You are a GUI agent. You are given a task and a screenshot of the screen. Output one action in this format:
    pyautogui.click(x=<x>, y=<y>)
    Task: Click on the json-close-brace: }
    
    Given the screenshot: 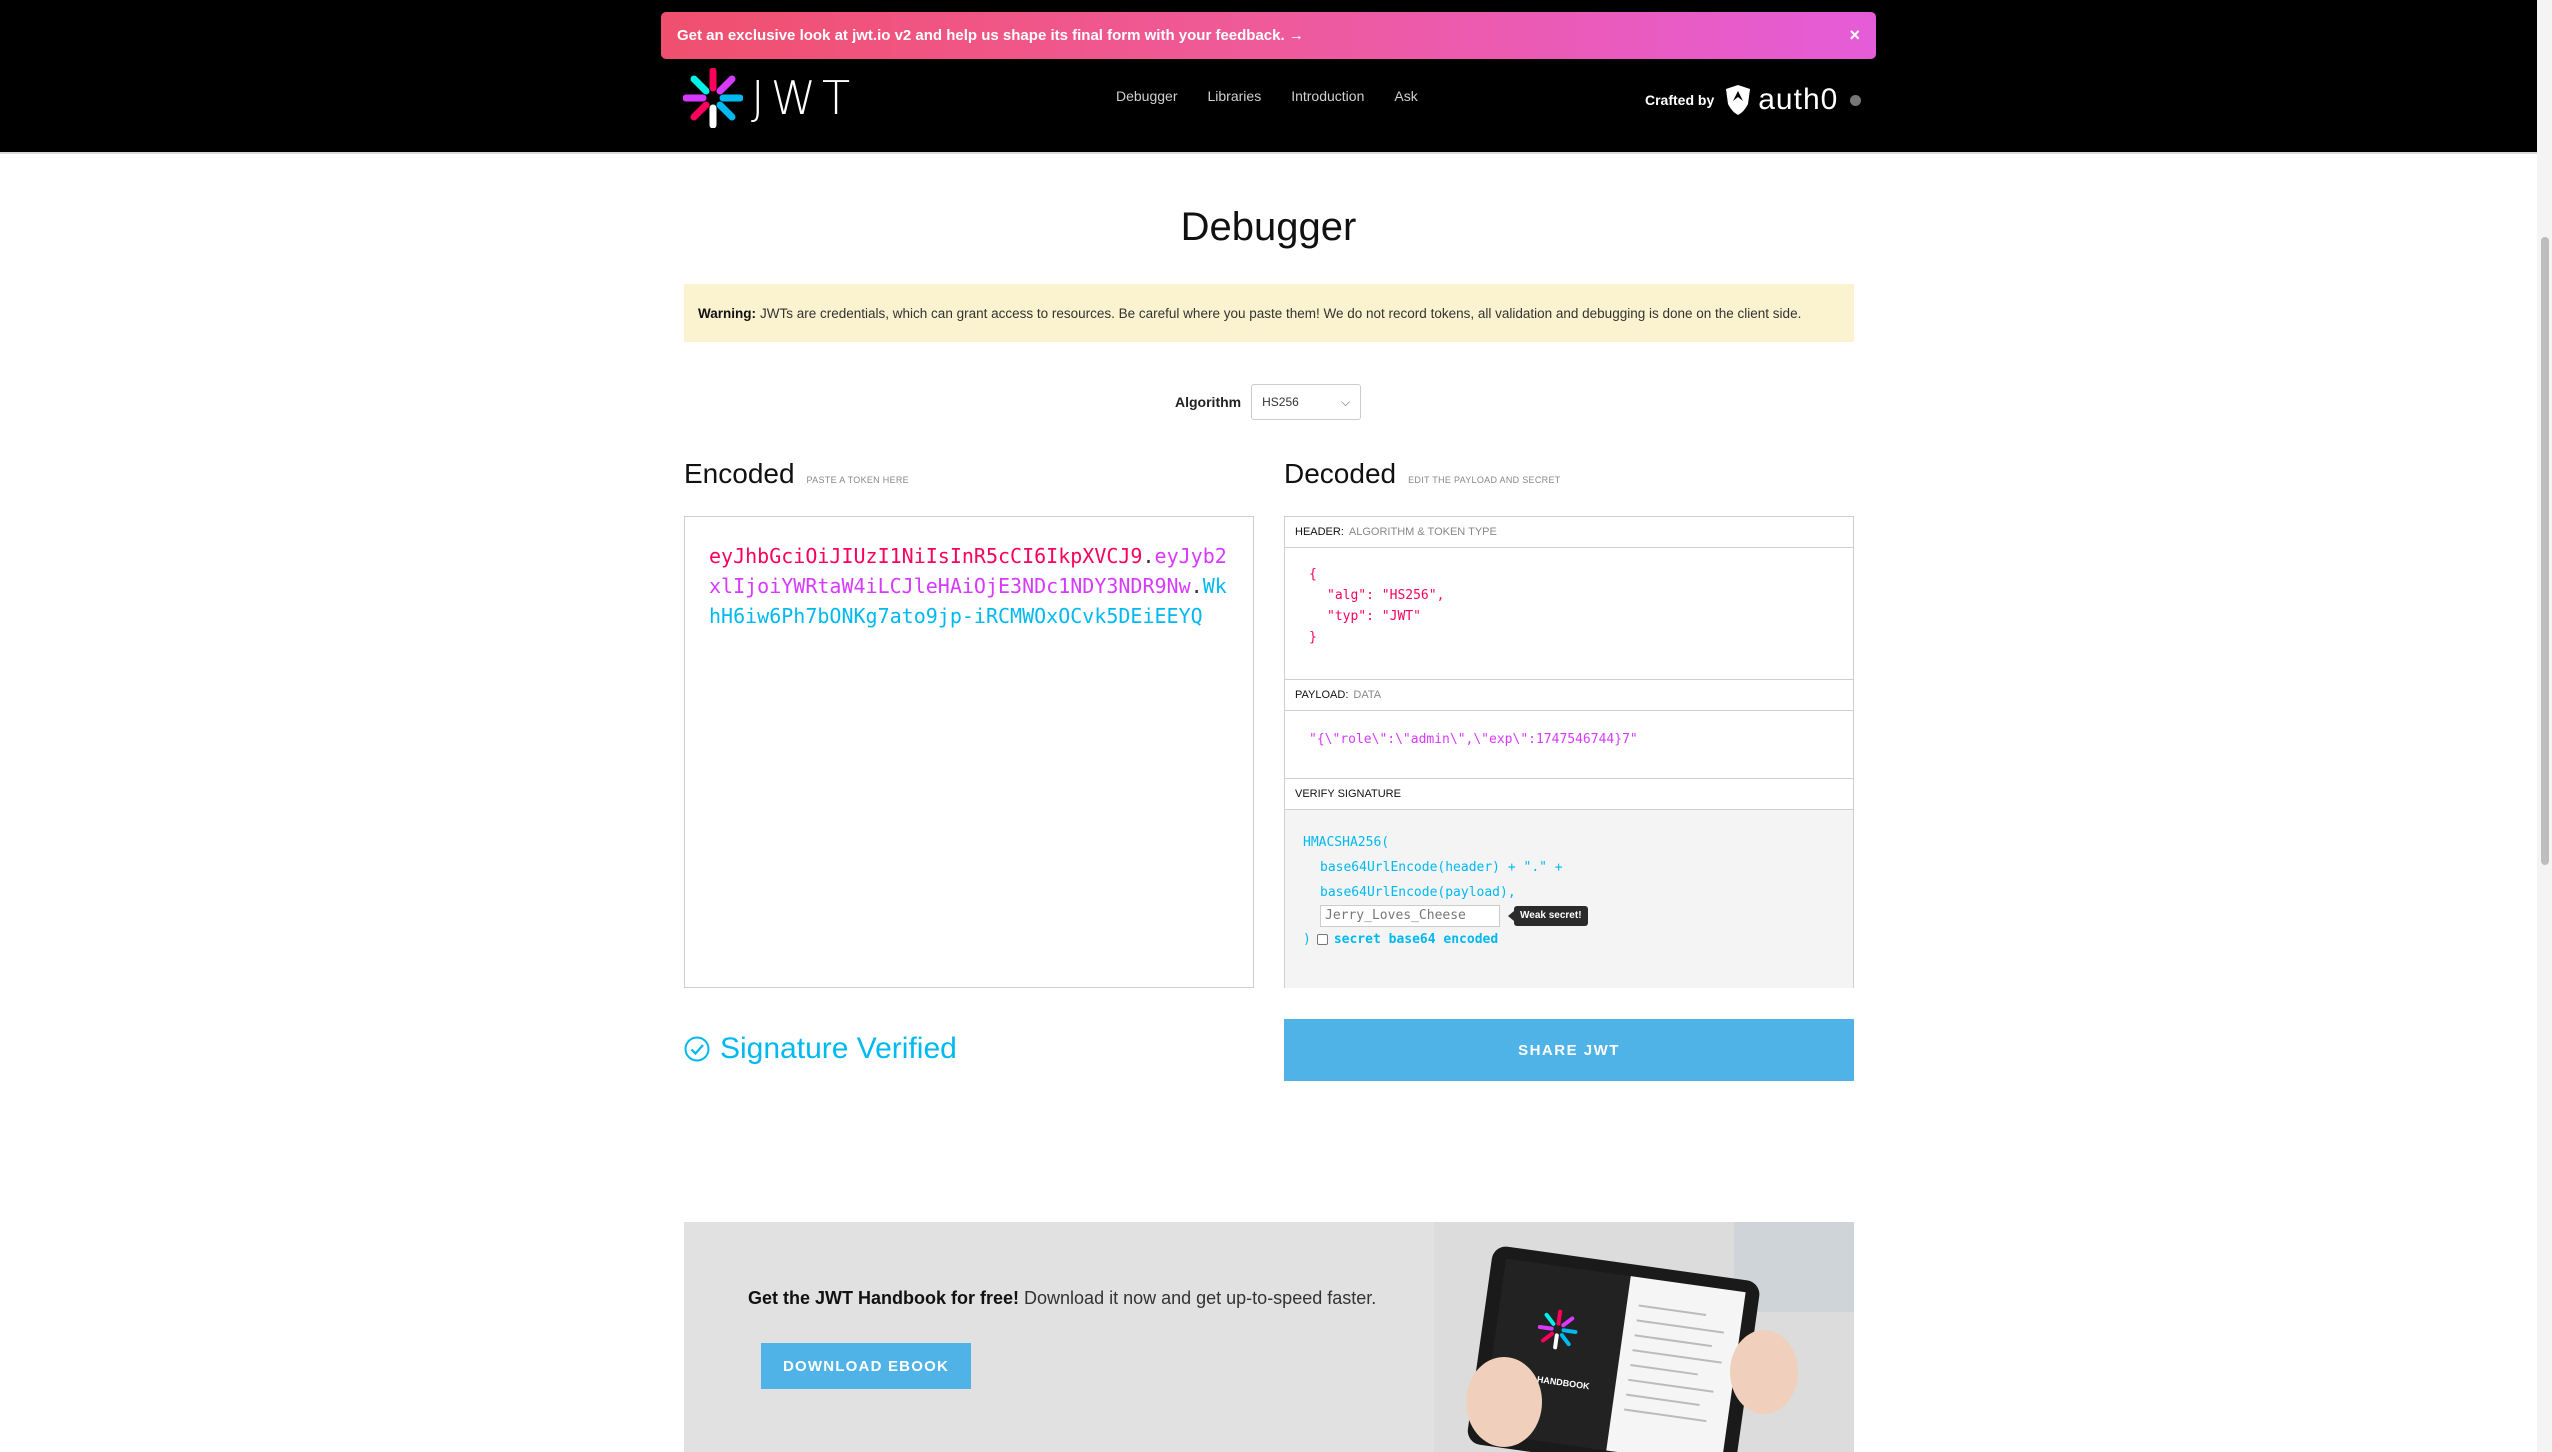 What is the action you would take?
    pyautogui.click(x=1313, y=637)
    